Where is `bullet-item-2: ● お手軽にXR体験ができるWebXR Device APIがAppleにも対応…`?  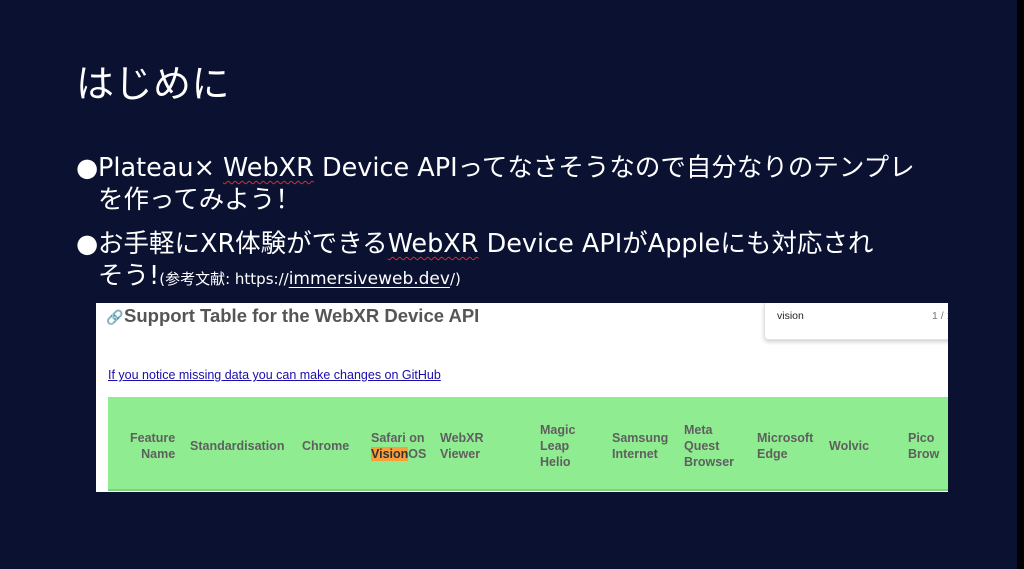 bullet-item-2: ● お手軽にXR体験ができるWebXR Device APIがAppleにも対応… is located at coordinates (526, 261).